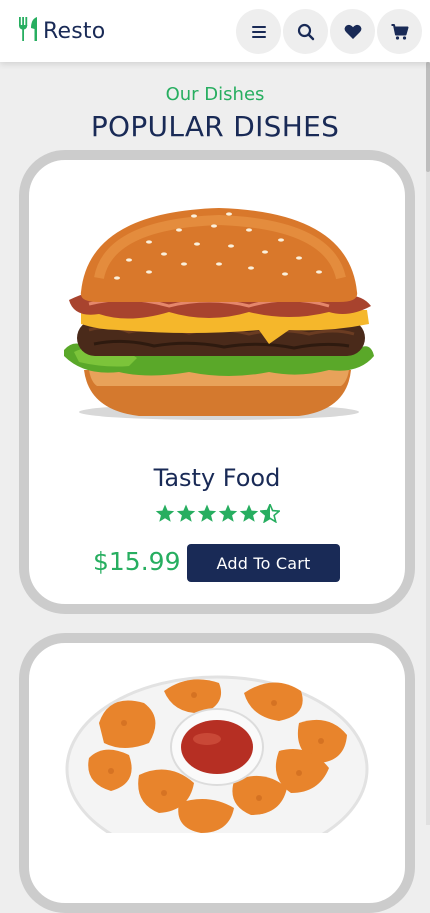  Describe the element at coordinates (263, 563) in the screenshot. I see `add-to-cart-button: Add To Cart` at that location.